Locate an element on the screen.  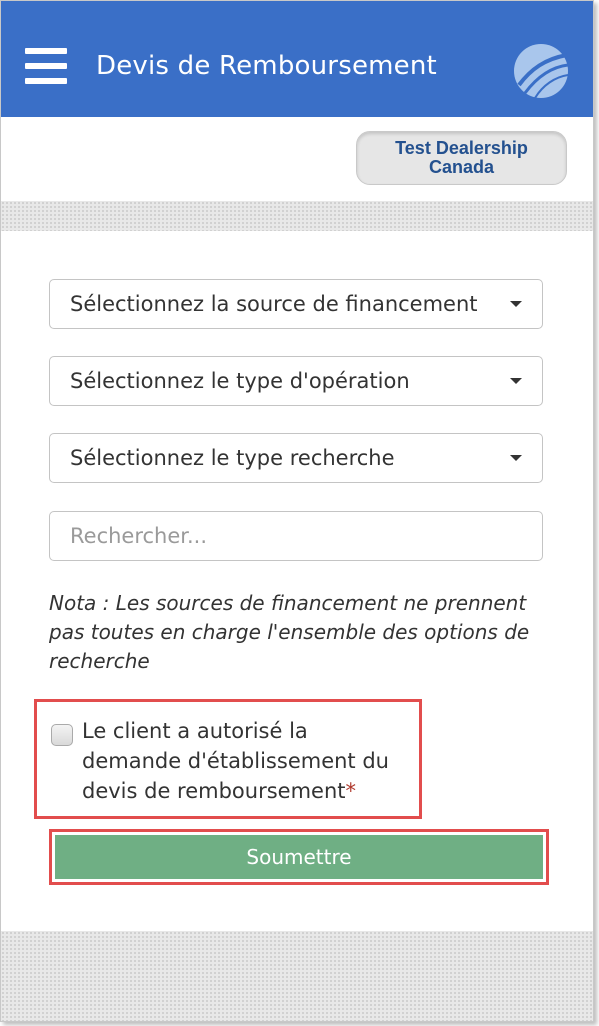
dealer-country: Canada is located at coordinates (461, 167).